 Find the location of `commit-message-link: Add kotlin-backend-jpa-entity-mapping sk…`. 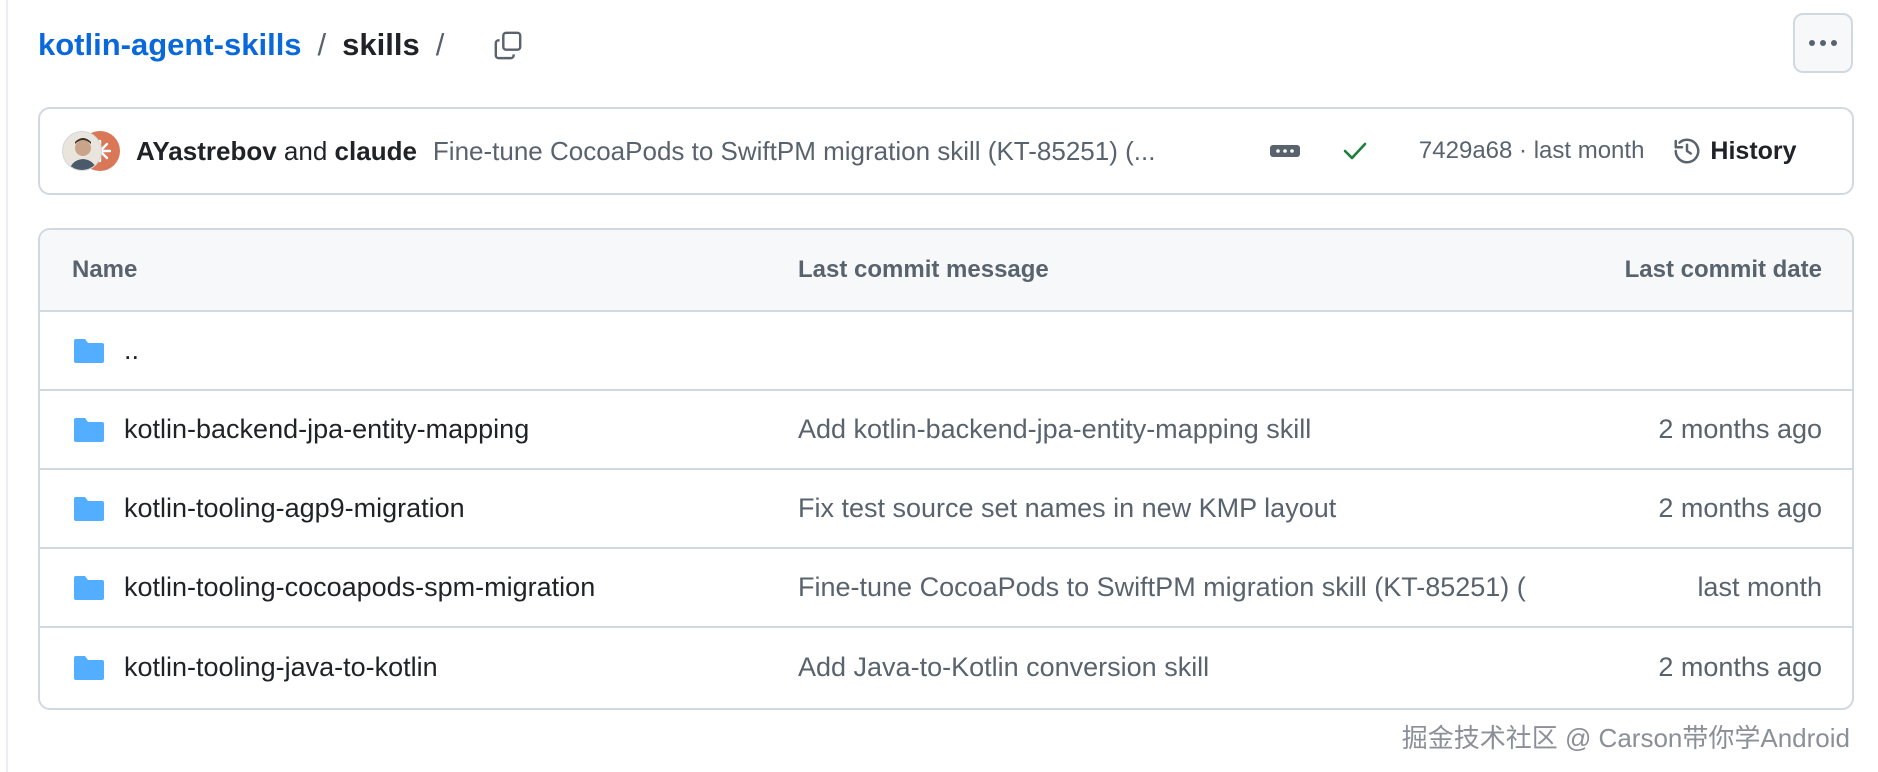

commit-message-link: Add kotlin-backend-jpa-entity-mapping sk… is located at coordinates (1189, 429).